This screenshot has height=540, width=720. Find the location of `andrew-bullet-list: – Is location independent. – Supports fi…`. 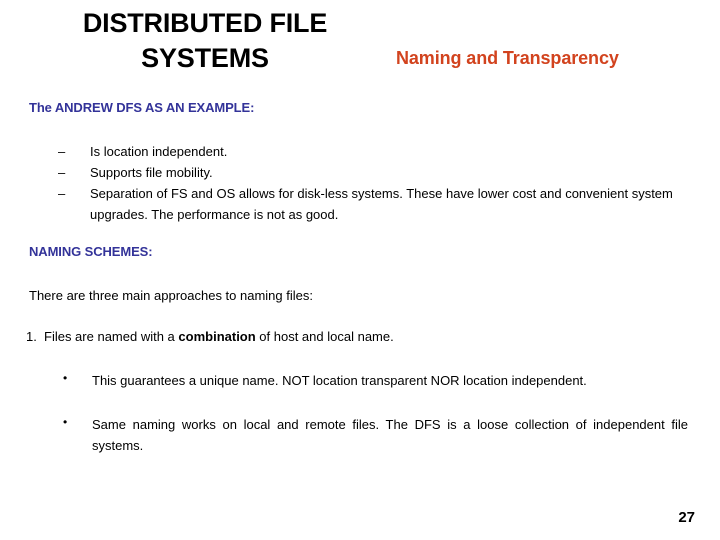

andrew-bullet-list: – Is location independent. – Supports fi… is located at coordinates (373, 183).